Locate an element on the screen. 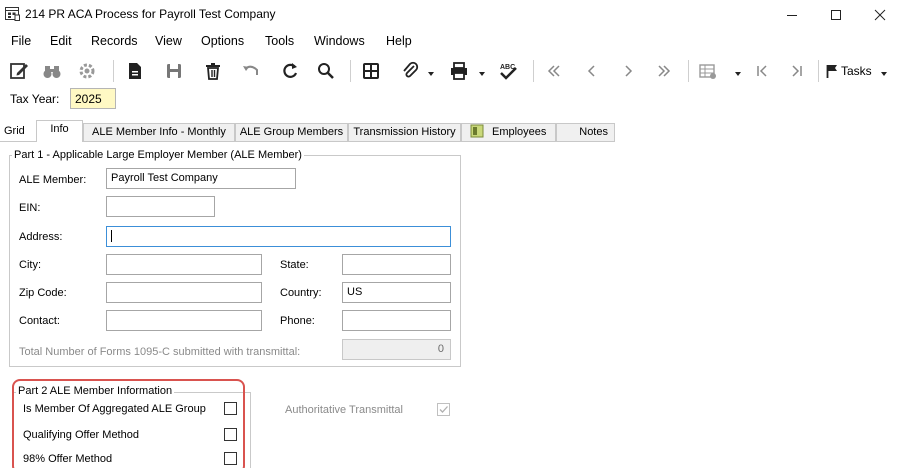 This screenshot has height=468, width=903. last-button is located at coordinates (797, 71).